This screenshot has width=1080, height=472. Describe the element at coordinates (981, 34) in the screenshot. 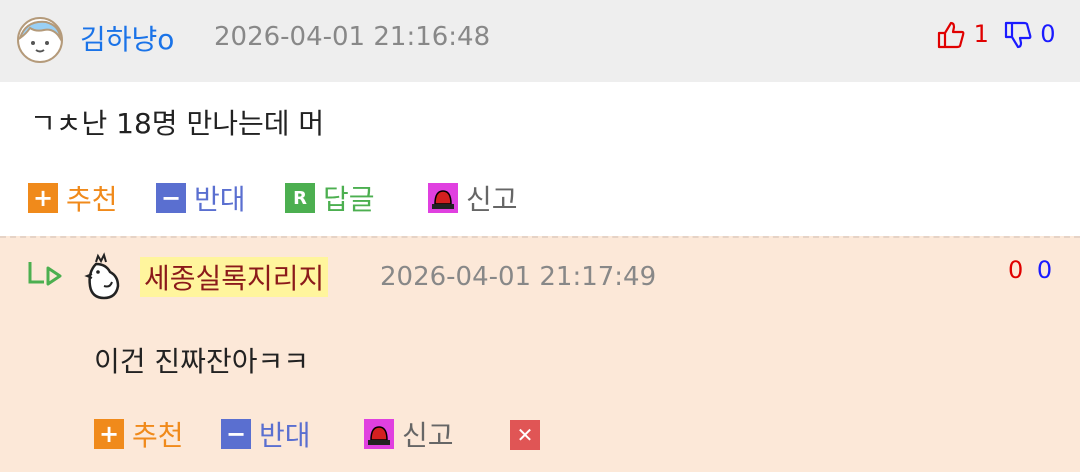

I see `comment-upvote-count: 1` at that location.